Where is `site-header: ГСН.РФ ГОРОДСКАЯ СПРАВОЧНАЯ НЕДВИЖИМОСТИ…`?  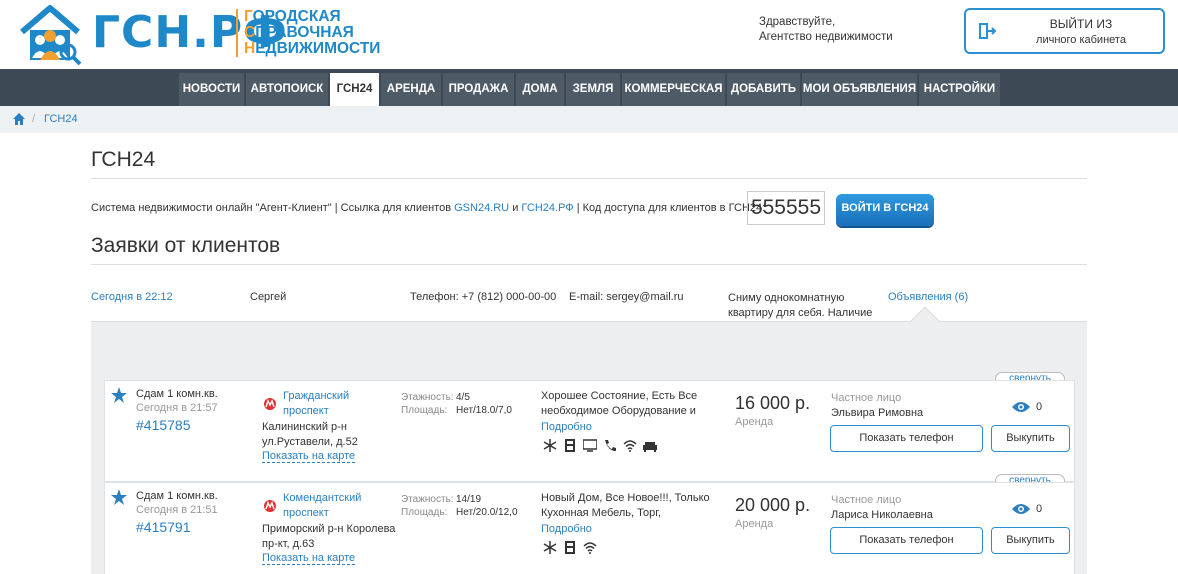
site-header: ГСН.РФ ГОРОДСКАЯ СПРАВОЧНАЯ НЕДВИЖИМОСТИ… is located at coordinates (589, 34).